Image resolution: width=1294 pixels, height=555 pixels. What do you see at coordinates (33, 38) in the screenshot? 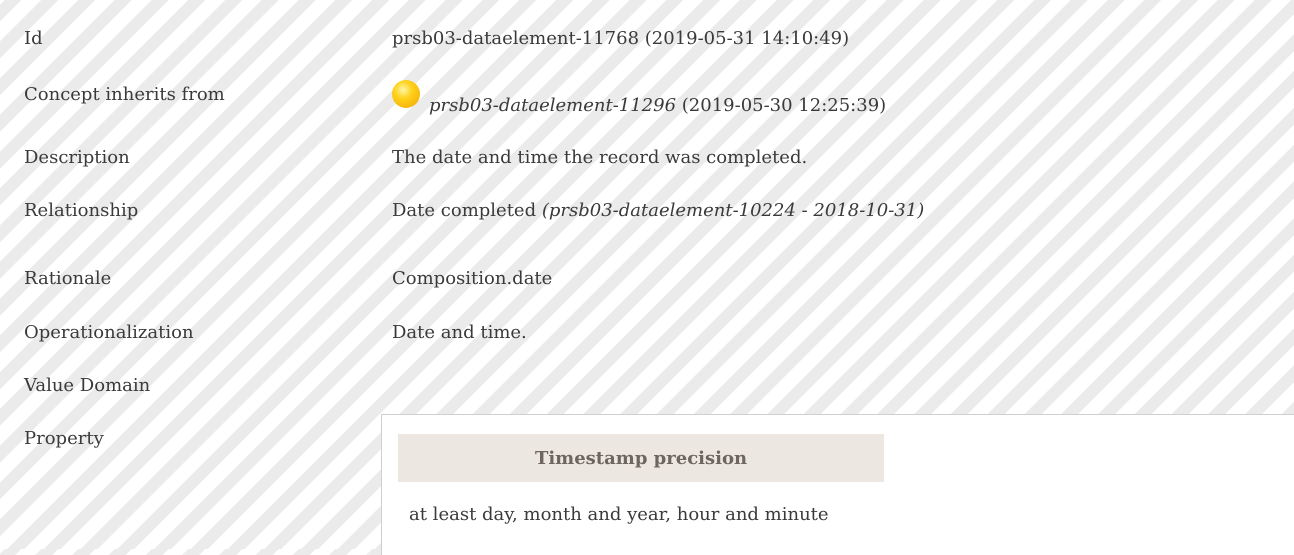
I see `id-label: Id` at bounding box center [33, 38].